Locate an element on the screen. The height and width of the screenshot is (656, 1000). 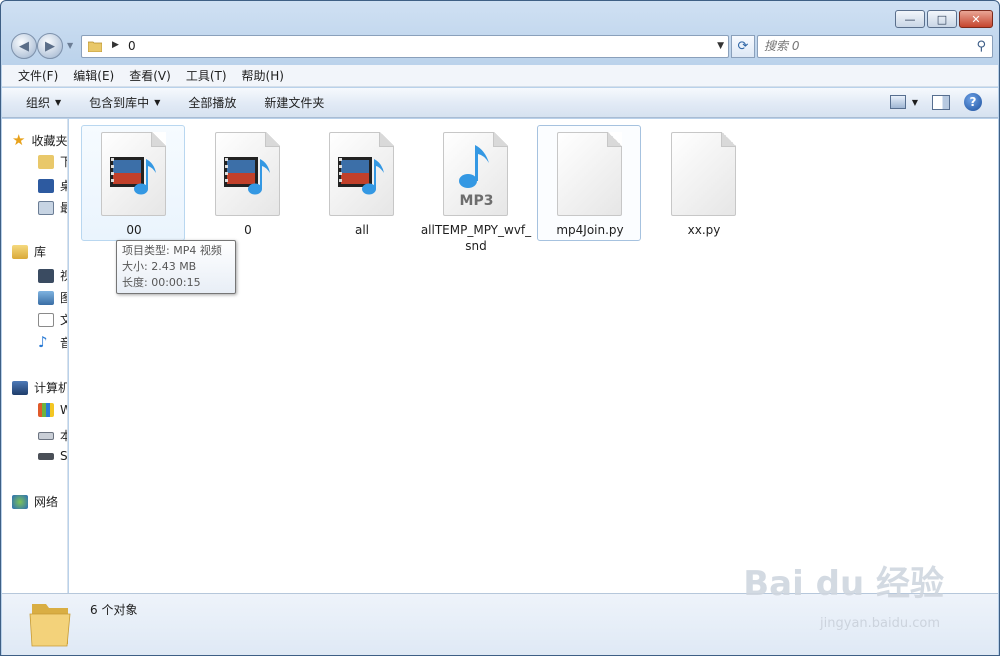
nav-desktop-label: 桌面 is located at coordinates (63, 185).